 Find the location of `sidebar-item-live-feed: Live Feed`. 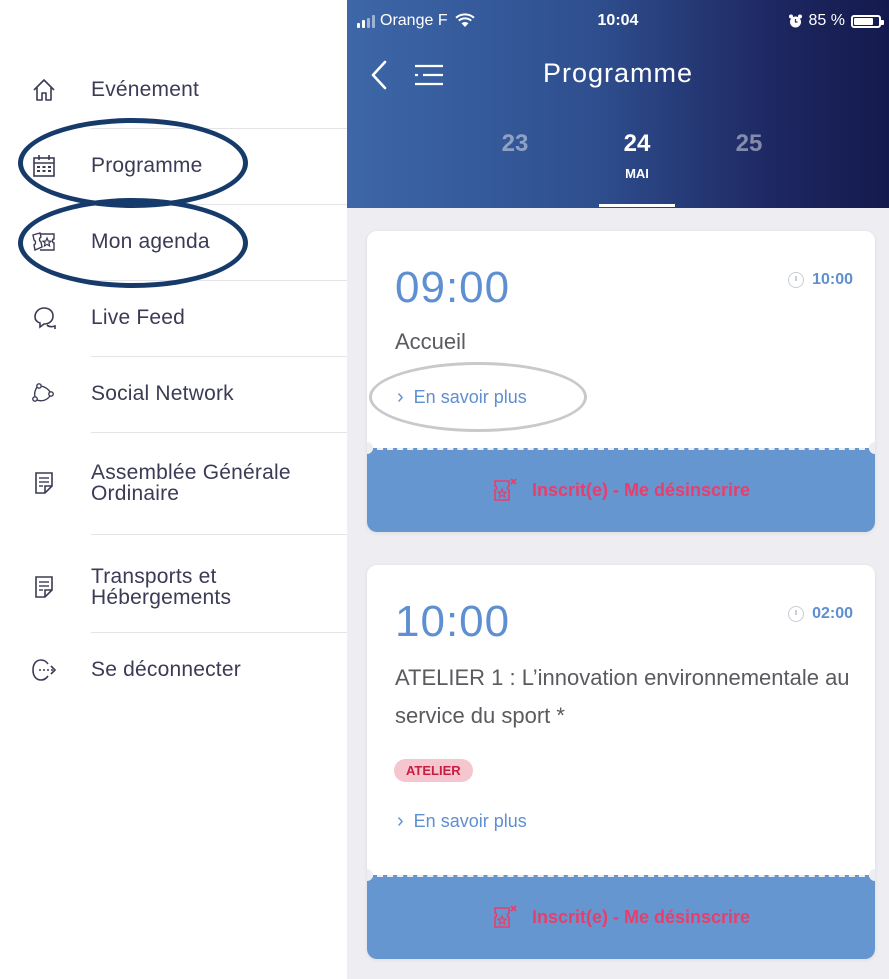

sidebar-item-live-feed: Live Feed is located at coordinates (173, 318).